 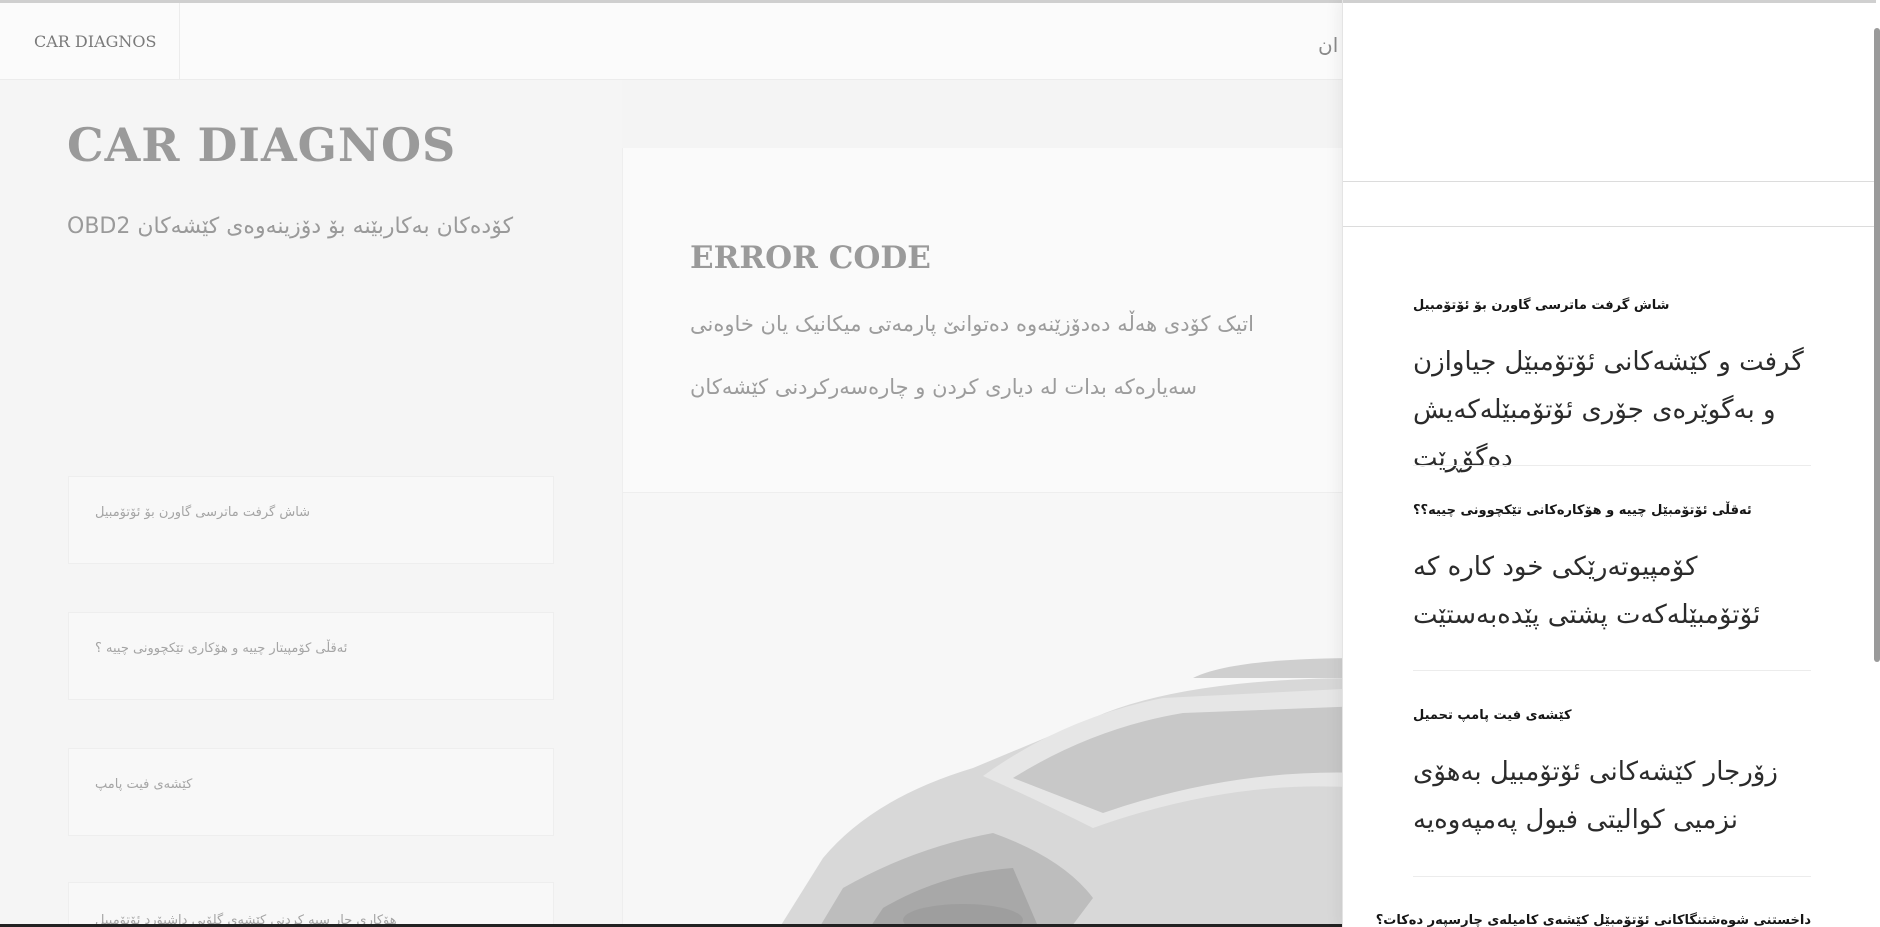 What do you see at coordinates (1609, 1) in the screenshot?
I see `overlay-top-border` at bounding box center [1609, 1].